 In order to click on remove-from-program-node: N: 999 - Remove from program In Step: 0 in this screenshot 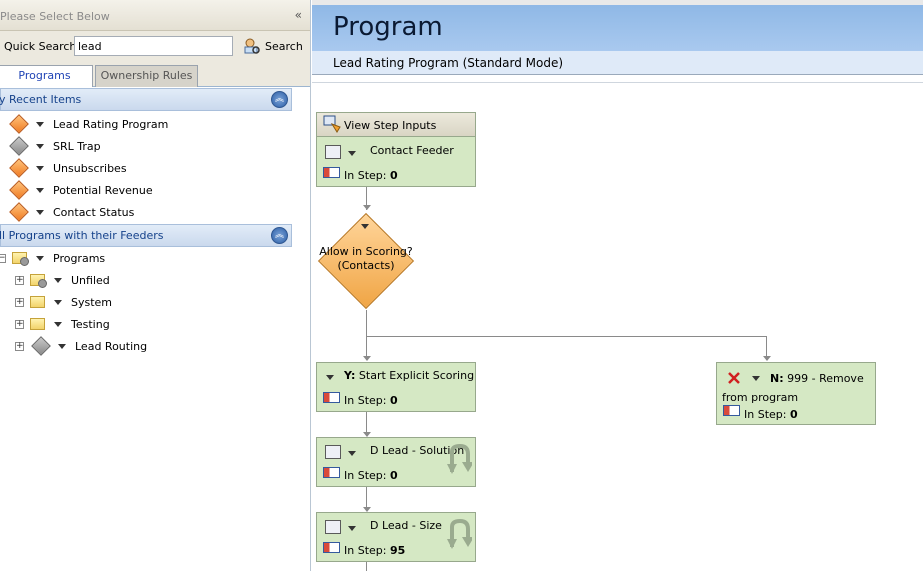, I will do `click(796, 393)`.